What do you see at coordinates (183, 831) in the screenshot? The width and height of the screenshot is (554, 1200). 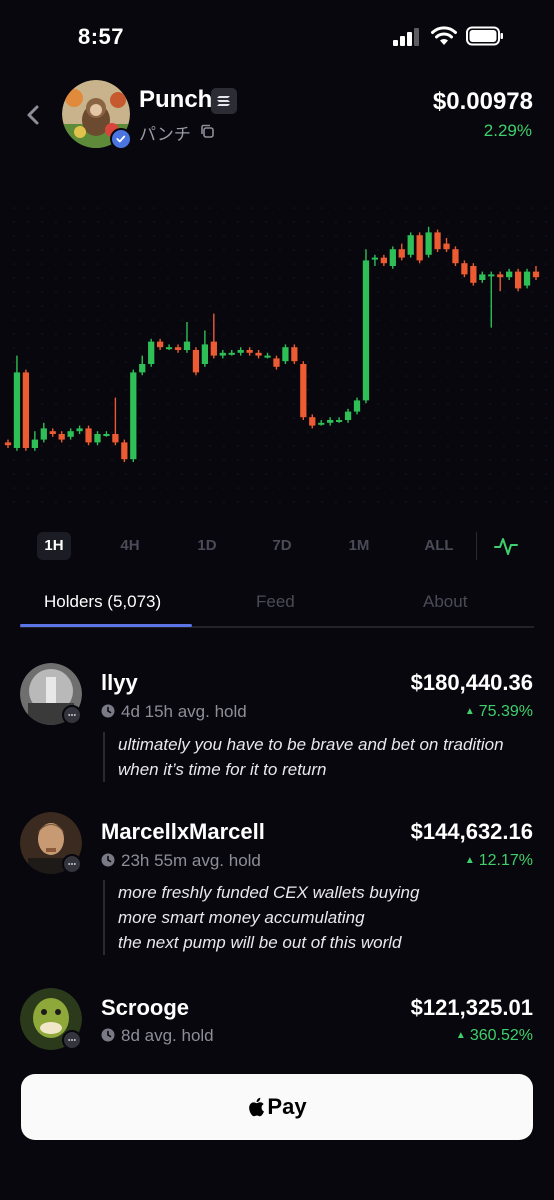 I see `holder-name: MarcellxMarcell` at bounding box center [183, 831].